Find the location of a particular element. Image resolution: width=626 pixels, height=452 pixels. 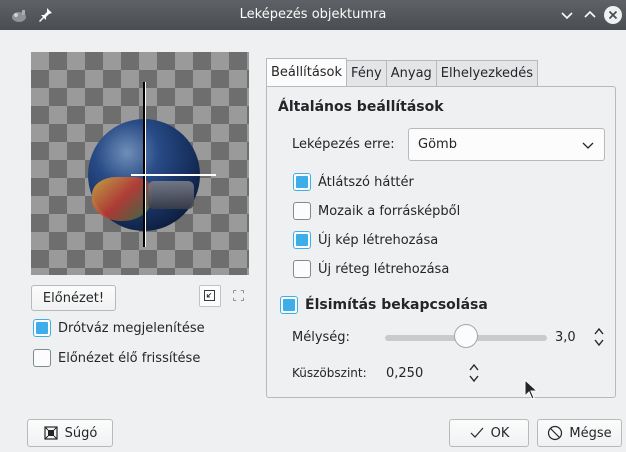

preview-button: Előnézet! is located at coordinates (73, 298).